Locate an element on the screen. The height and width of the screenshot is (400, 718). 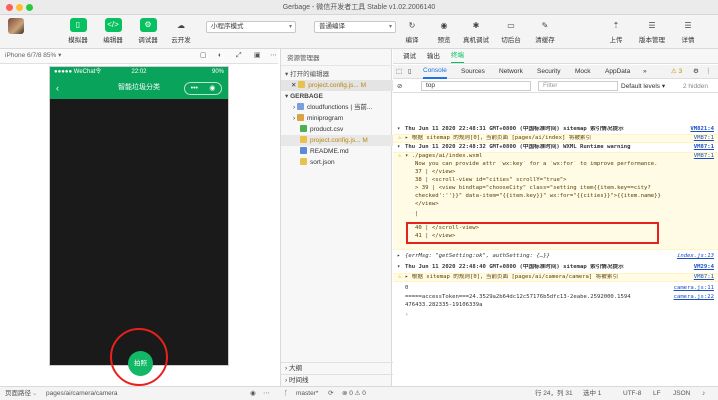
compile-select: 普通编译 is located at coordinates (355, 27).